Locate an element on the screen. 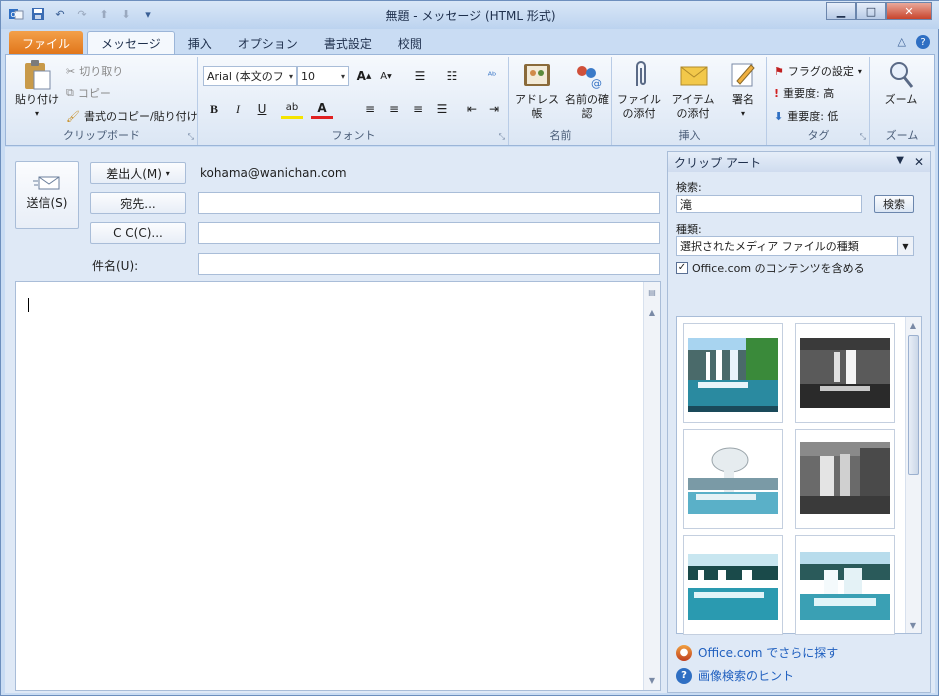 The height and width of the screenshot is (696, 939). checkbox-icon: ✓ is located at coordinates (682, 268).